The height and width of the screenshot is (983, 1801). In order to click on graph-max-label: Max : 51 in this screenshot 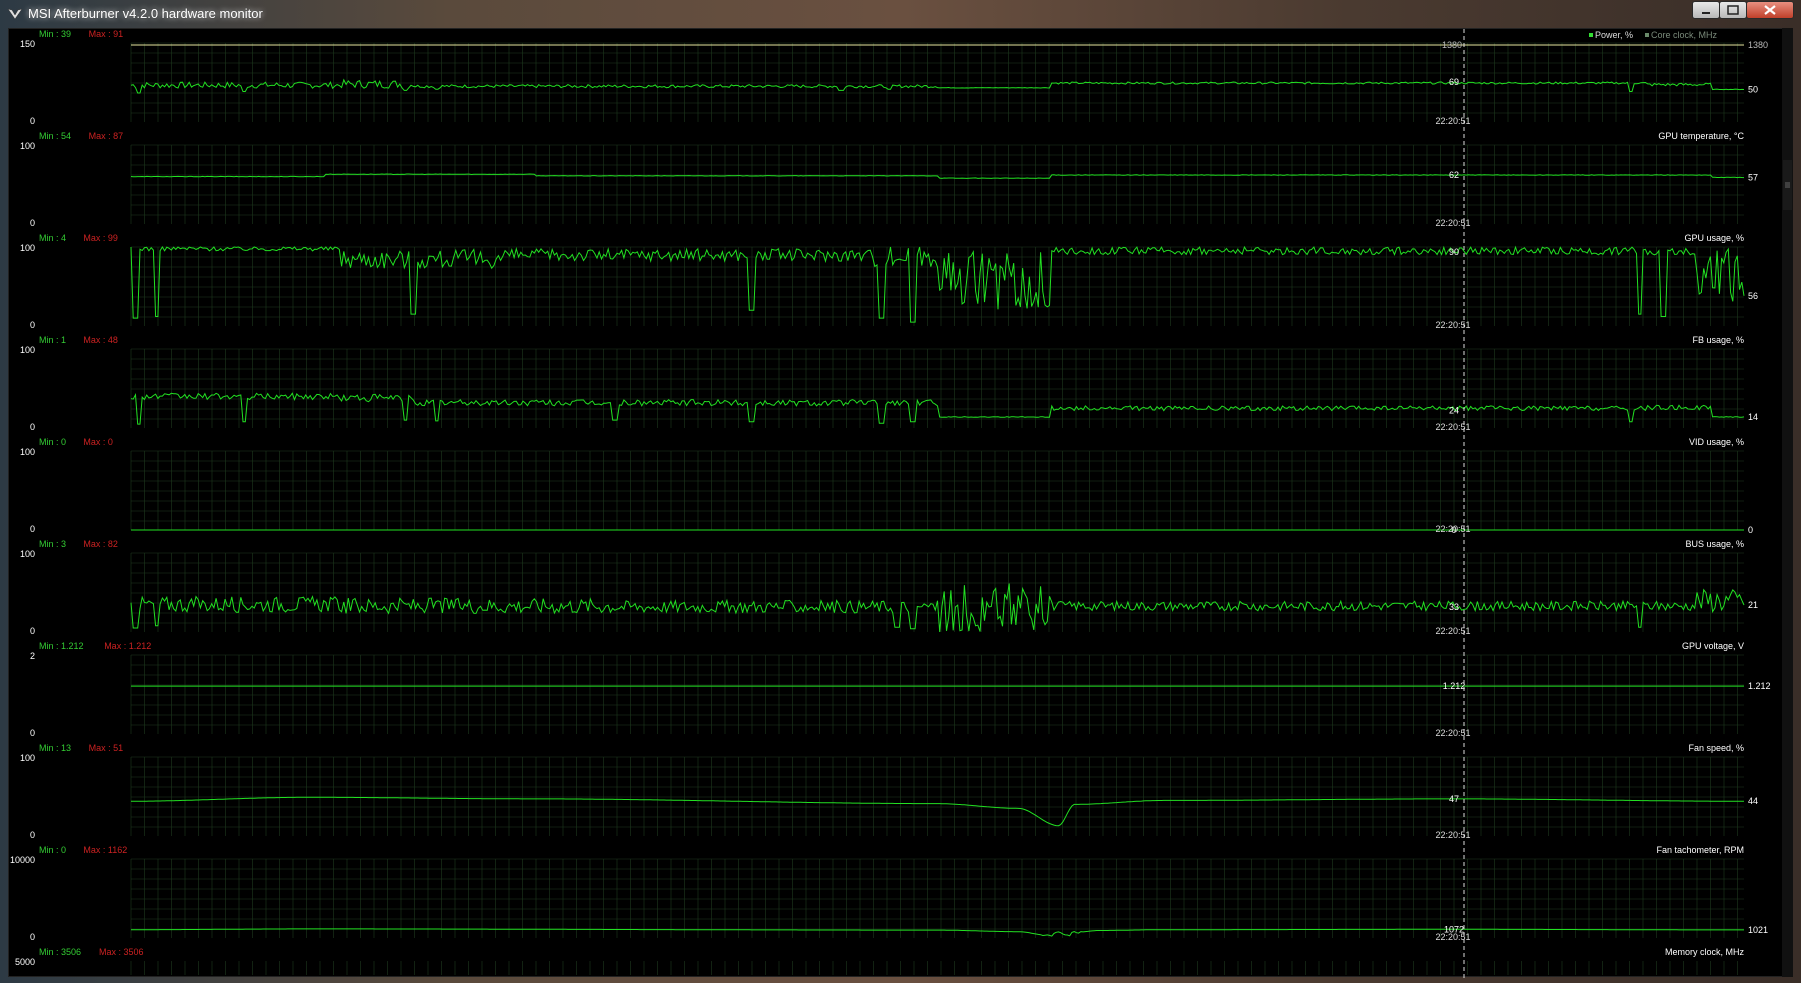, I will do `click(106, 748)`.